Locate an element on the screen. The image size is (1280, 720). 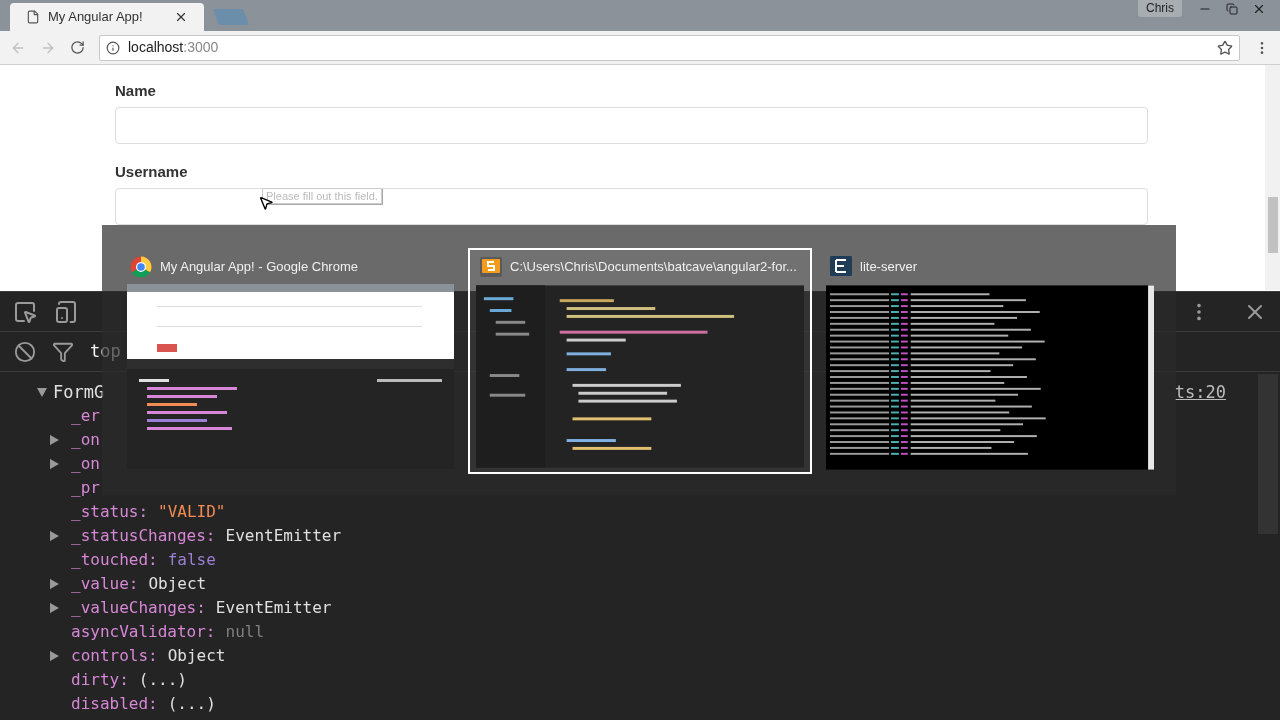
device-toolbar-icon is located at coordinates (66, 311).